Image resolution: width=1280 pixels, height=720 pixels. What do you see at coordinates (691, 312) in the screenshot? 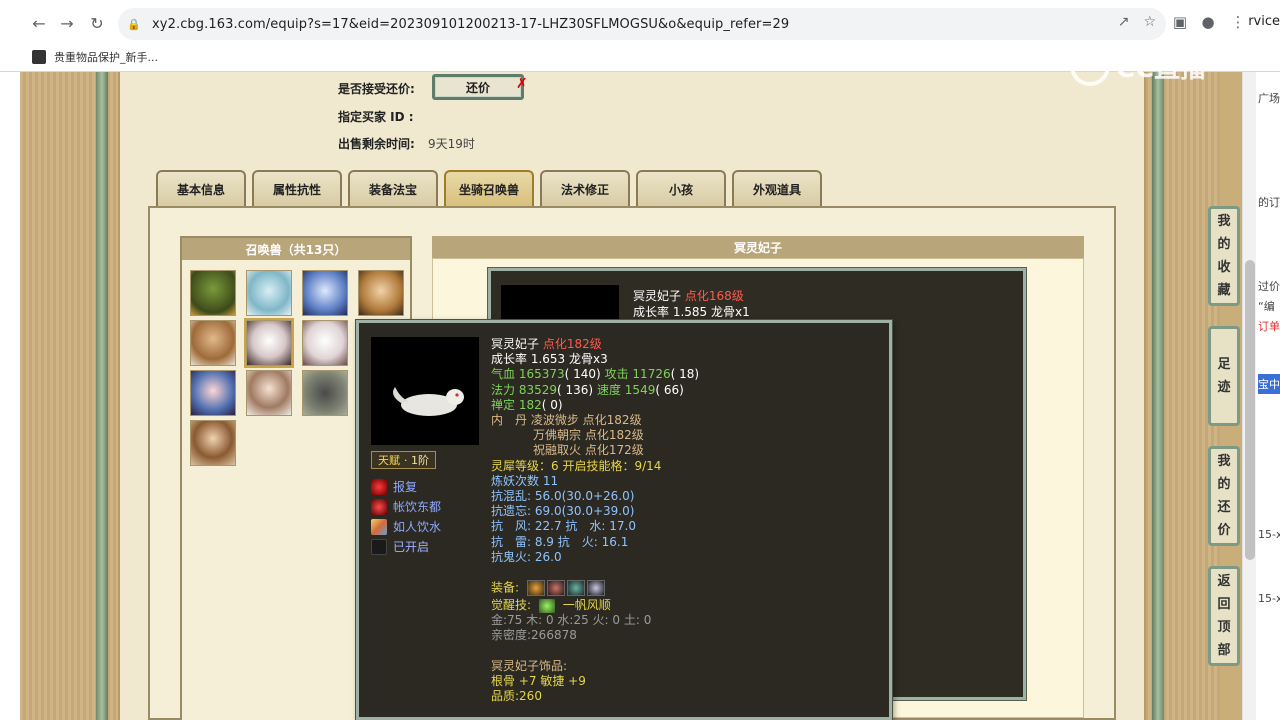
I see `pet-card-growth: 成长率 1.585 龙骨x1` at bounding box center [691, 312].